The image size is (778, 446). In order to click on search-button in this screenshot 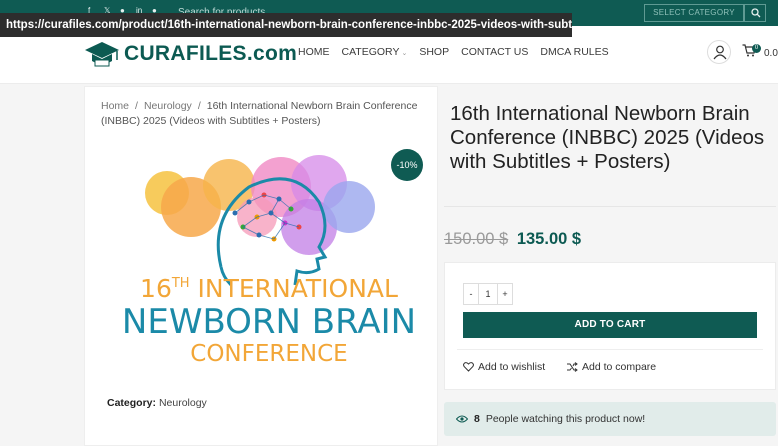, I will do `click(755, 13)`.